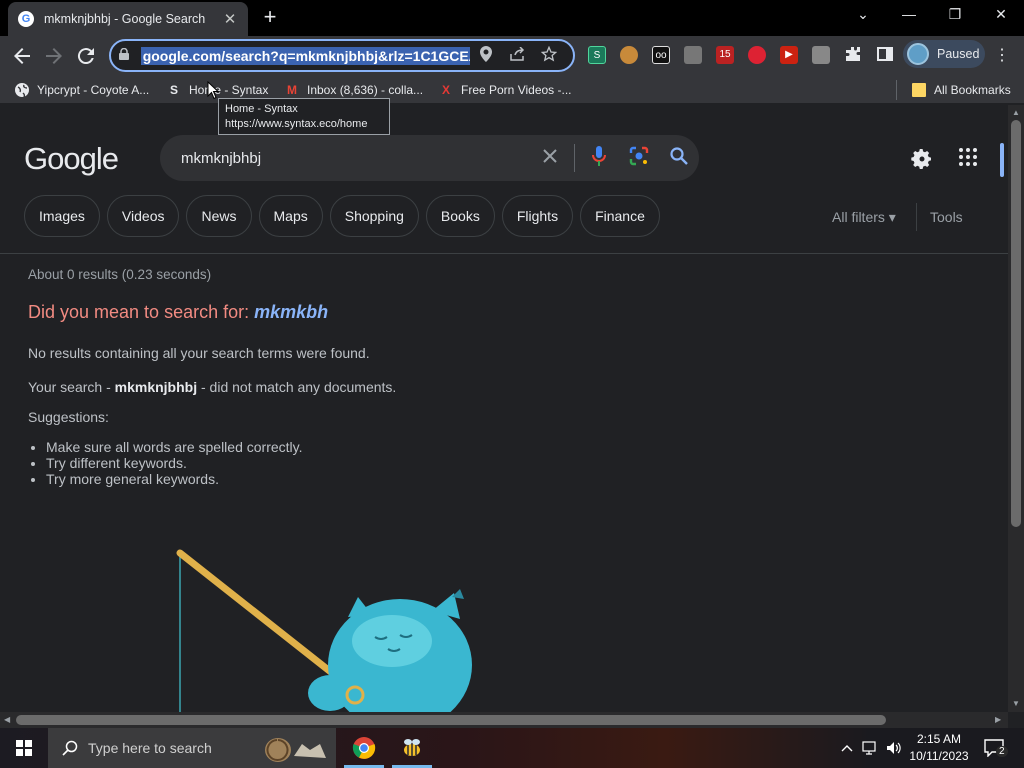 Image resolution: width=1024 pixels, height=768 pixels. I want to click on share-icon, so click(518, 55).